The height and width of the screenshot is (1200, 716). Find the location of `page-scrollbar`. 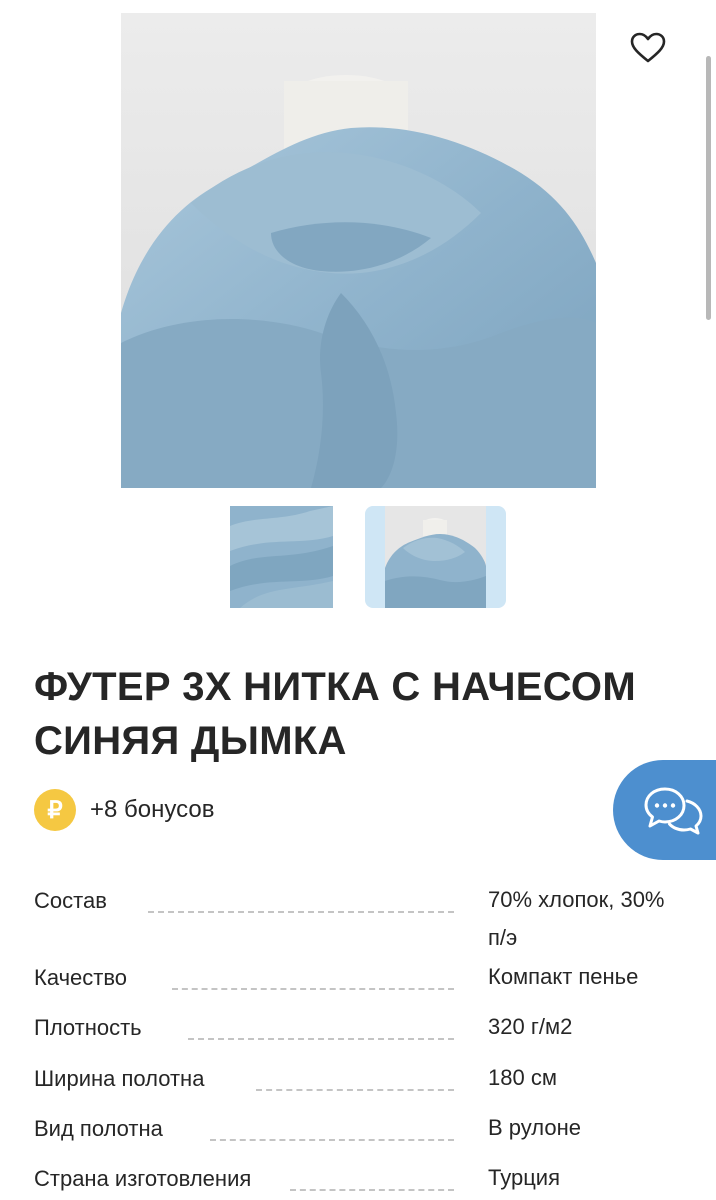

page-scrollbar is located at coordinates (708, 188).